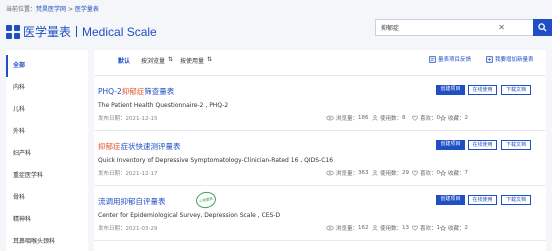 The height and width of the screenshot is (251, 552). I want to click on page-title-en: Medical Scale, so click(119, 32).